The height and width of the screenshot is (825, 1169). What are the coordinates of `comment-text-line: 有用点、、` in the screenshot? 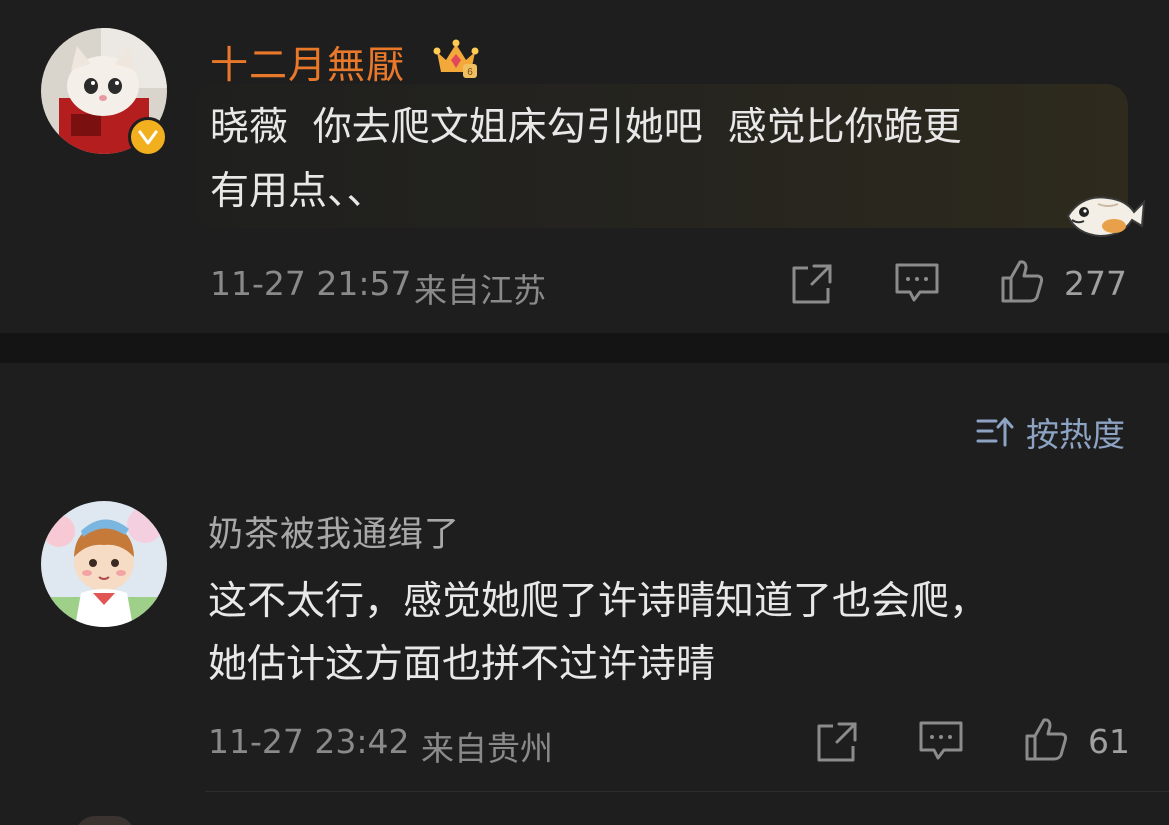 It's located at (298, 191).